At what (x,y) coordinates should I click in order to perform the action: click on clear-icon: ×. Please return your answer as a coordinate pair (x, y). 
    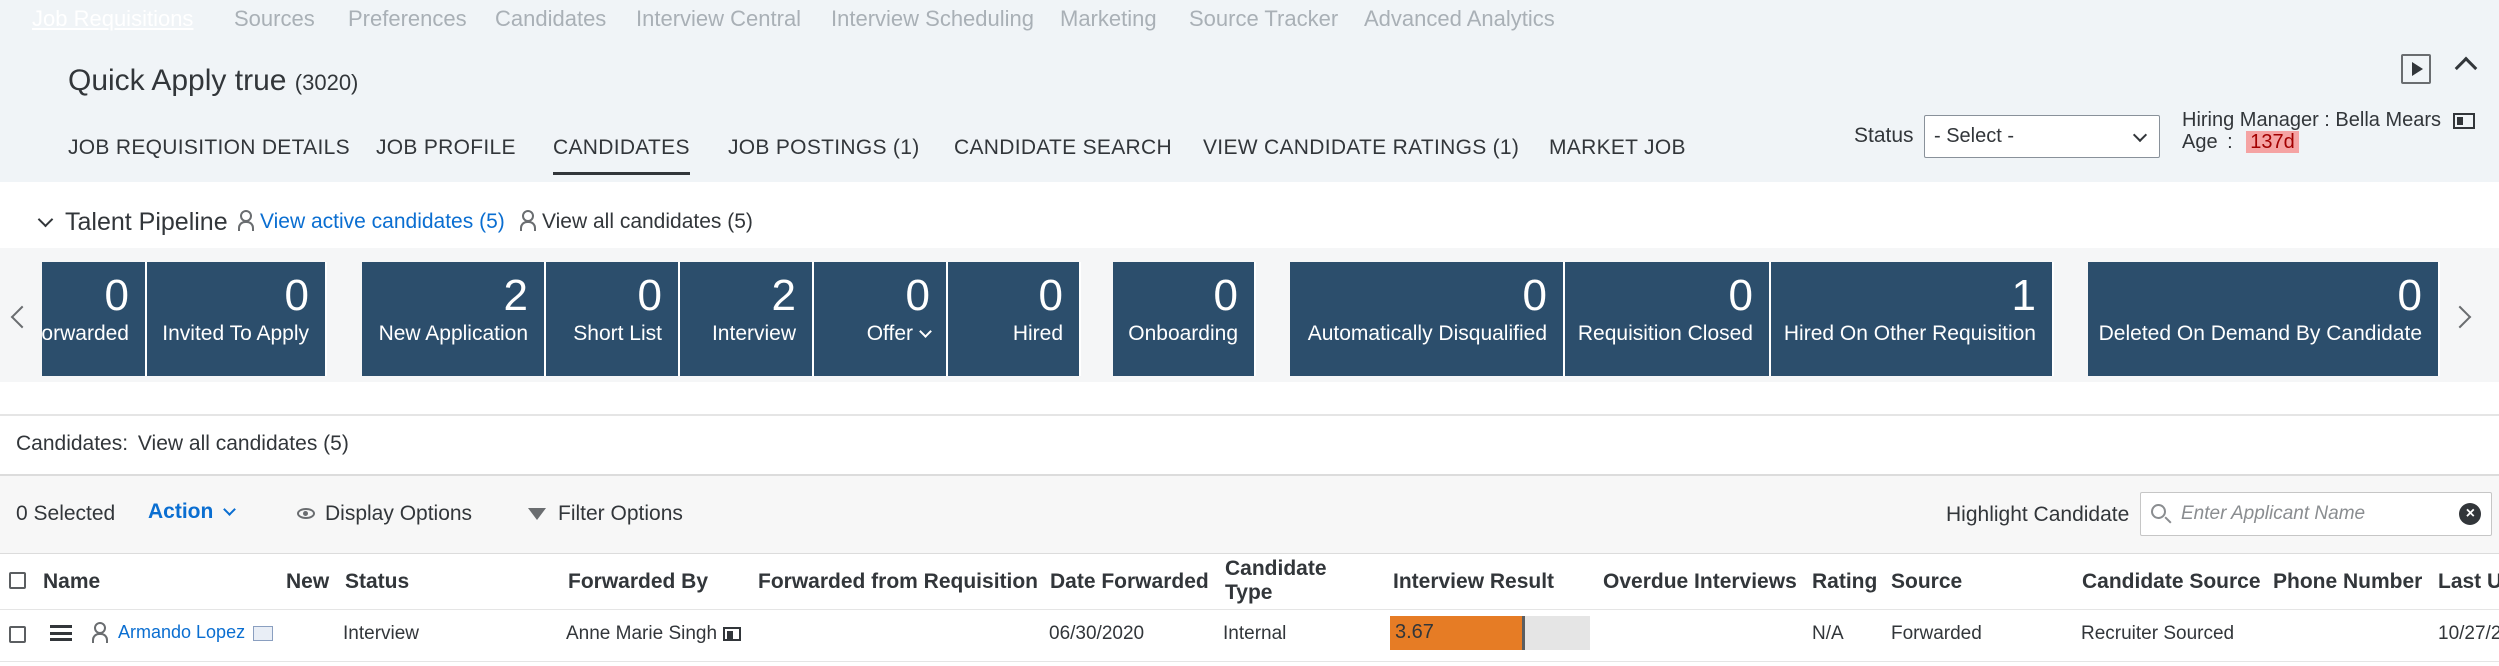
    Looking at the image, I should click on (2470, 514).